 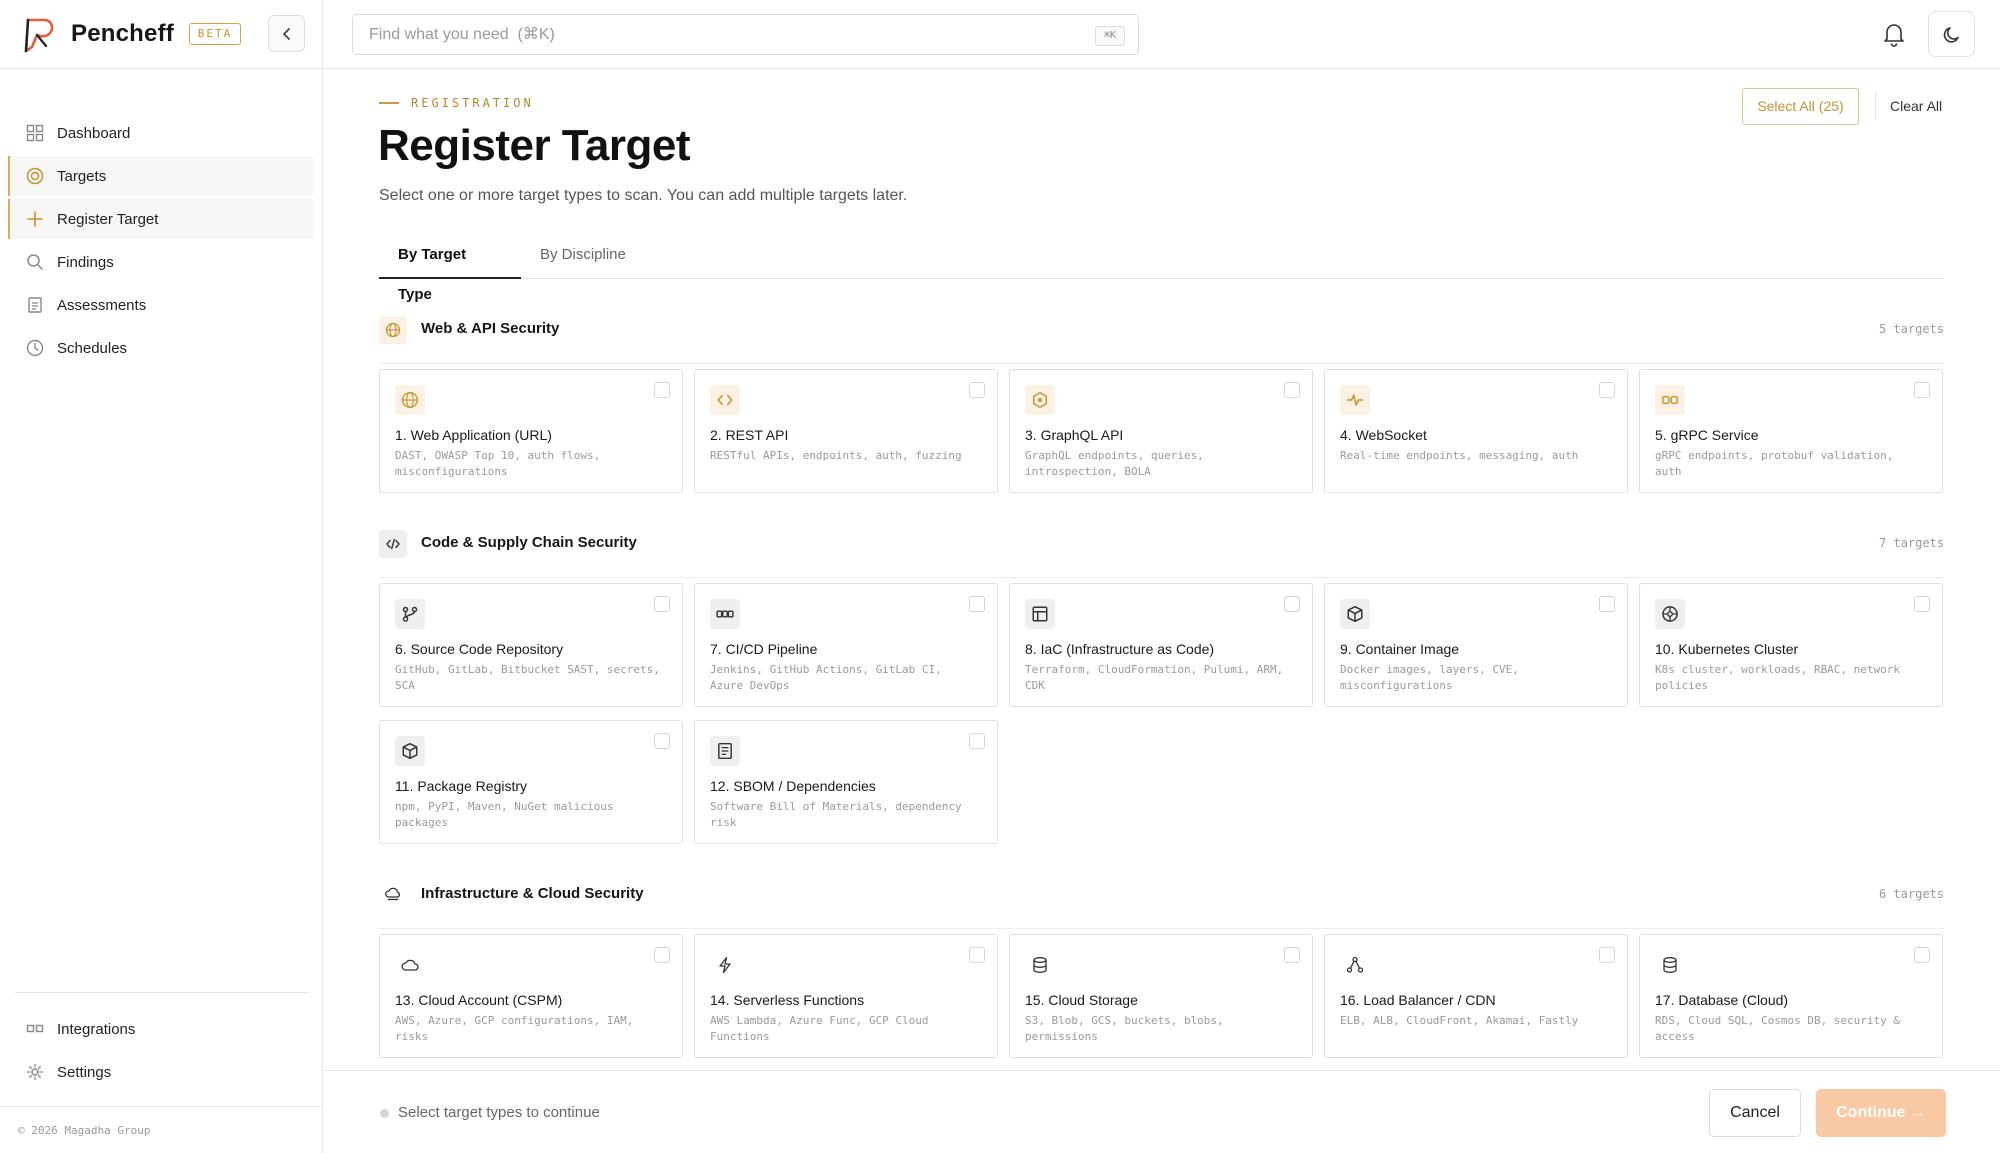 What do you see at coordinates (787, 1000) in the screenshot?
I see `card-title: 14. Serverless Functions` at bounding box center [787, 1000].